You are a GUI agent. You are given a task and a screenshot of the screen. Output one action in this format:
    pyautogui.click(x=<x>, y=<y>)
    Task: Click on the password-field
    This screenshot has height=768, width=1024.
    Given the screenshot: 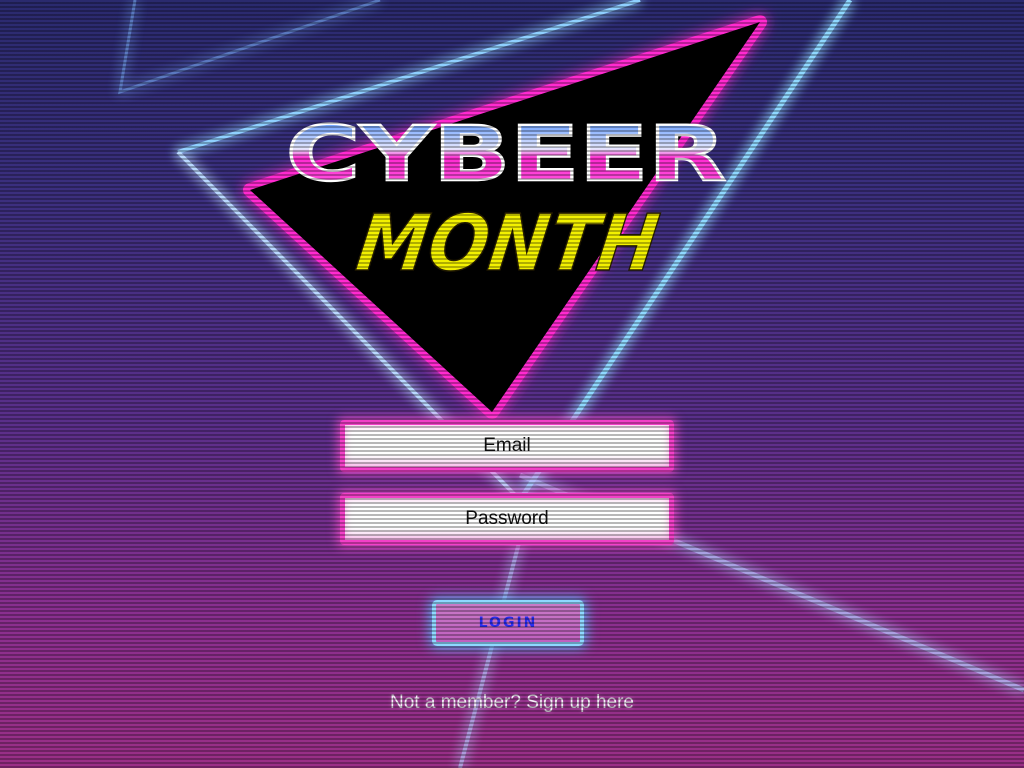 What is the action you would take?
    pyautogui.click(x=507, y=519)
    